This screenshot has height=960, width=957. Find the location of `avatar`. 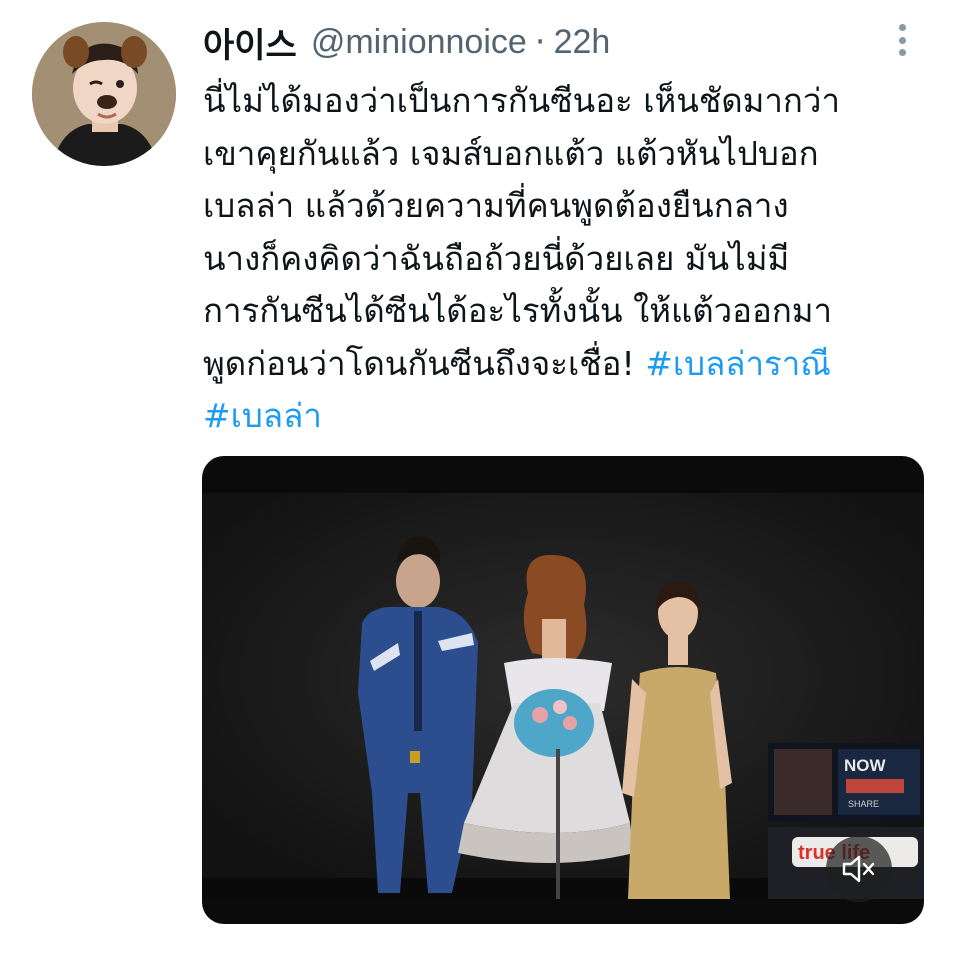

avatar is located at coordinates (104, 94).